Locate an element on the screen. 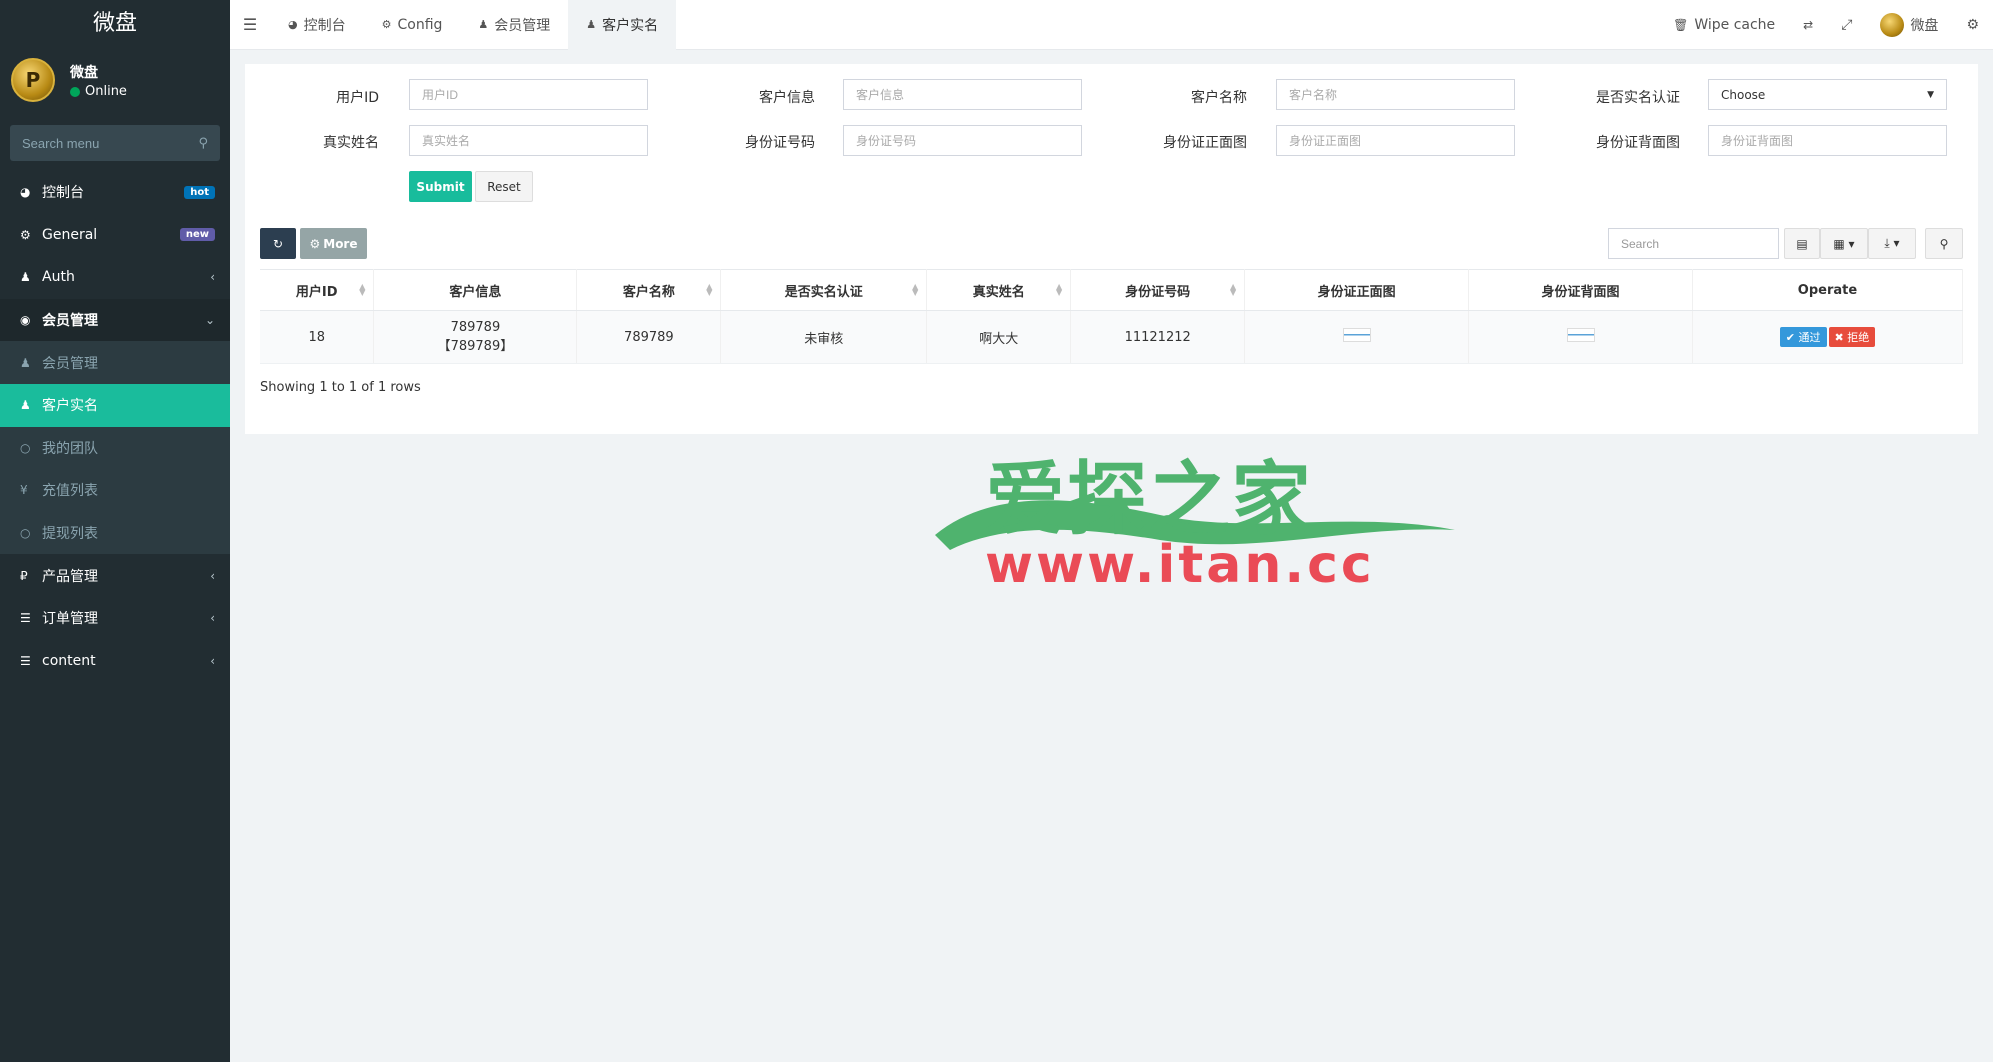 The width and height of the screenshot is (1993, 1062). sidebar-item-label: content is located at coordinates (69, 660).